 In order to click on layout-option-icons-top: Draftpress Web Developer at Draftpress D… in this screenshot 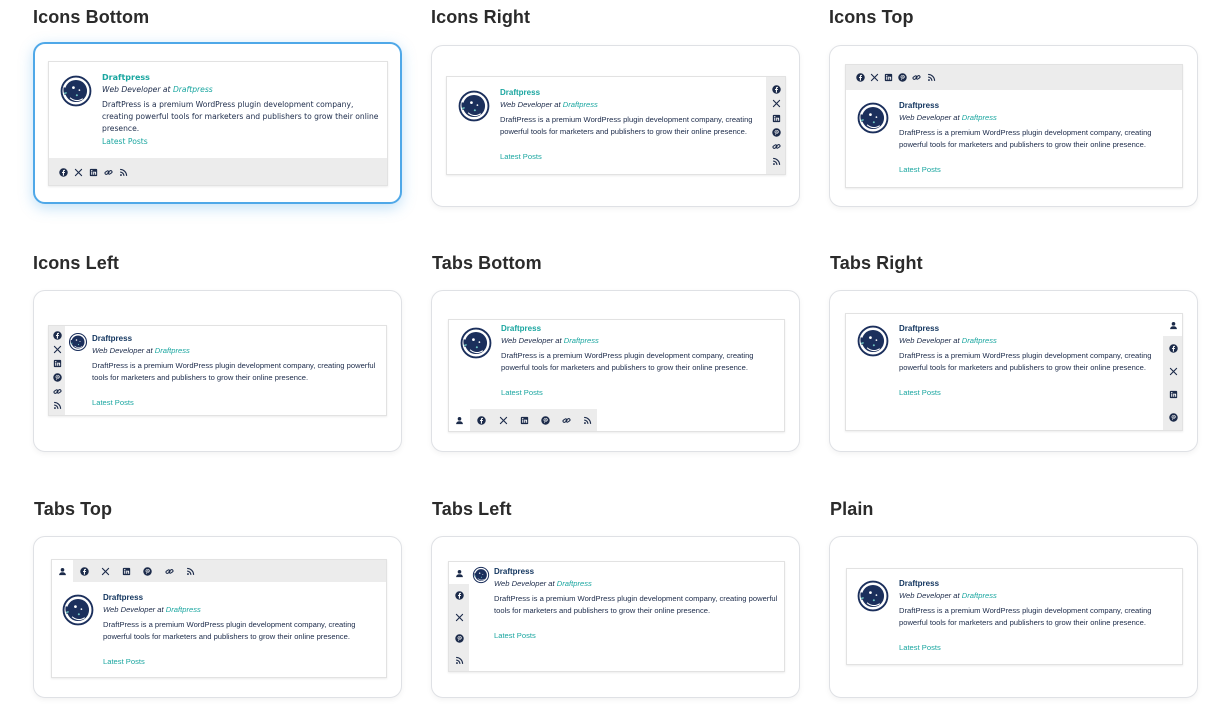, I will do `click(1013, 126)`.